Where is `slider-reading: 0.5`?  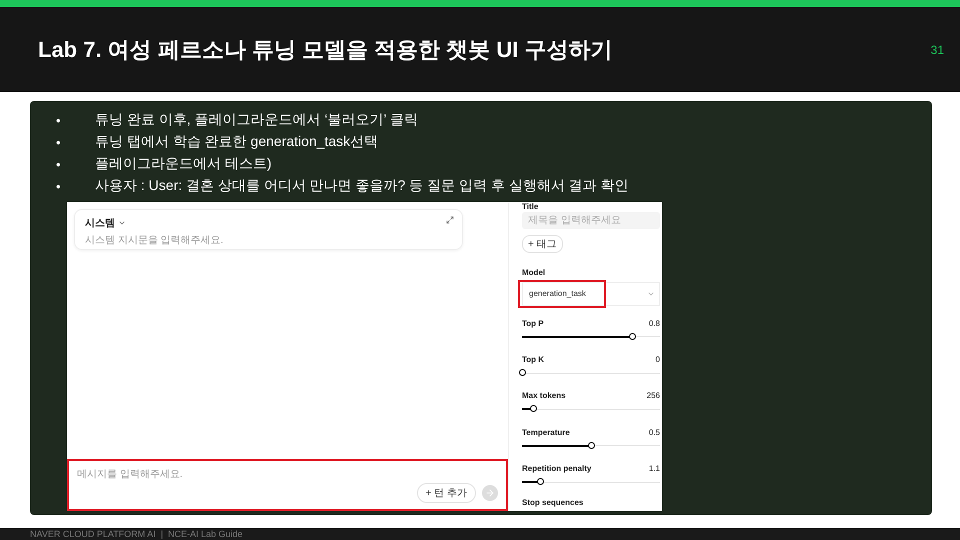 slider-reading: 0.5 is located at coordinates (654, 432).